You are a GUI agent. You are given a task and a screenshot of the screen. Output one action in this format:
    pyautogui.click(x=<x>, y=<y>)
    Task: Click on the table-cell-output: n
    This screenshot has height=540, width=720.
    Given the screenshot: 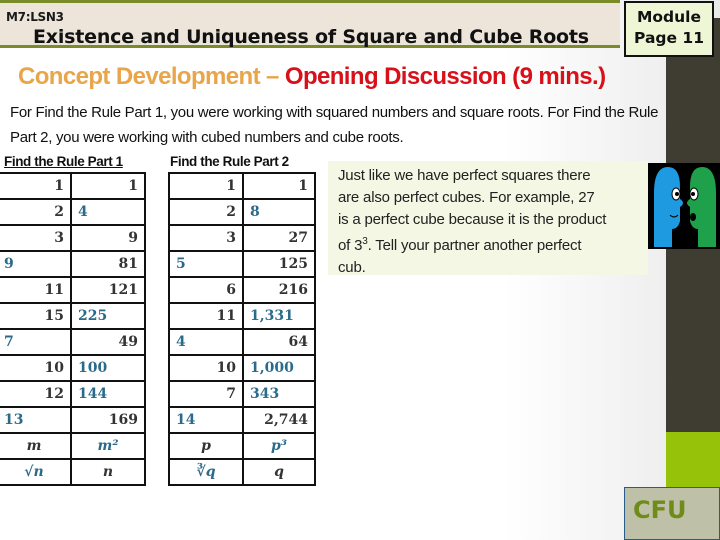 What is the action you would take?
    pyautogui.click(x=108, y=472)
    